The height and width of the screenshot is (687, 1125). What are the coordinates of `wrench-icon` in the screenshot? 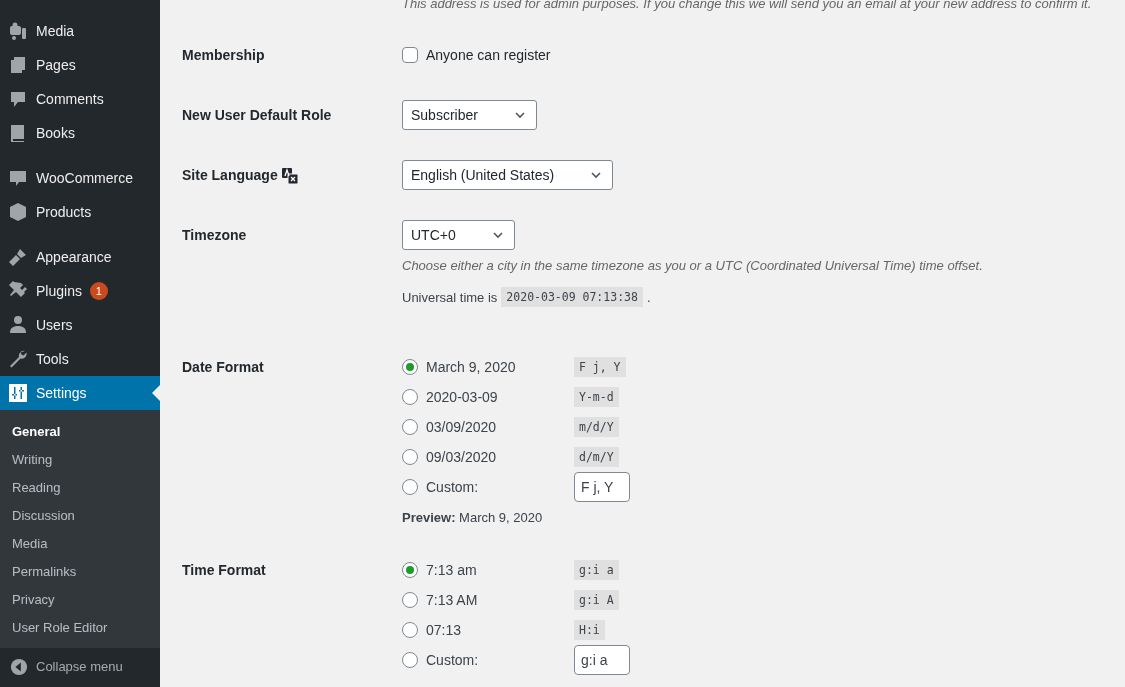 It's located at (18, 359).